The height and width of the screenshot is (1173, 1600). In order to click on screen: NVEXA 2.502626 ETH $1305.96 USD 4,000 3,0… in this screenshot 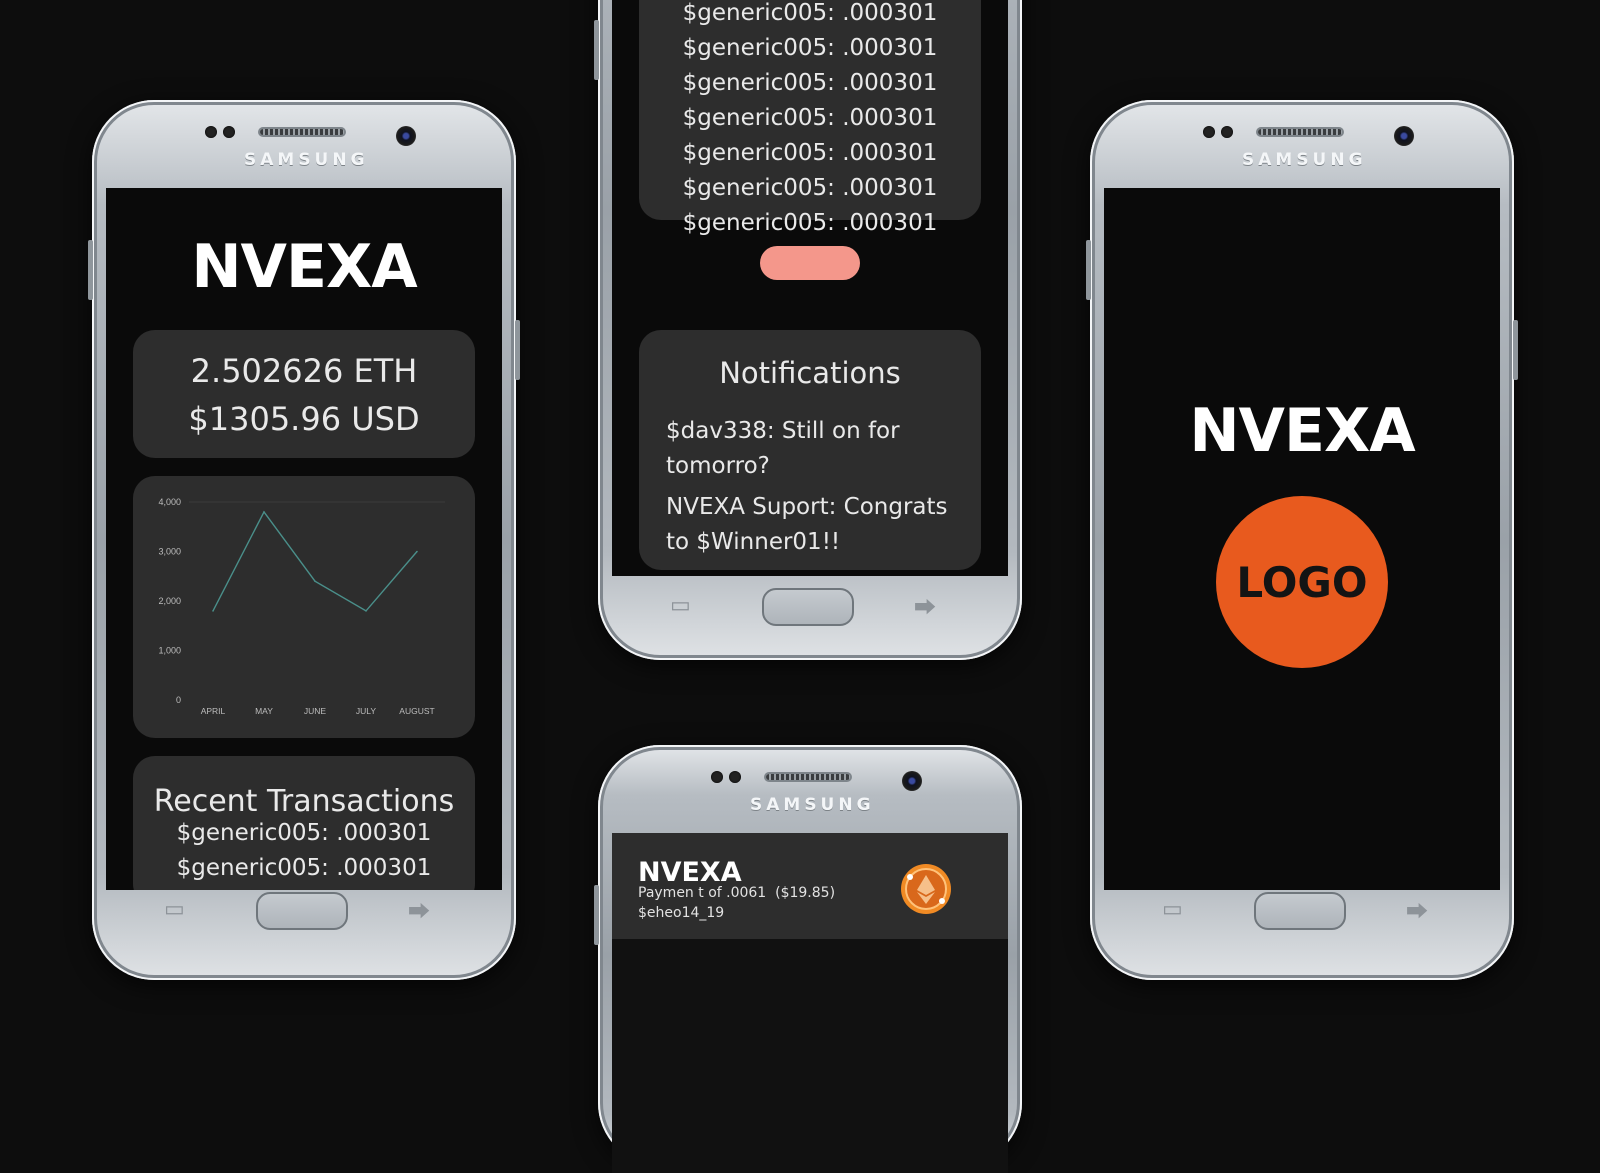, I will do `click(304, 539)`.